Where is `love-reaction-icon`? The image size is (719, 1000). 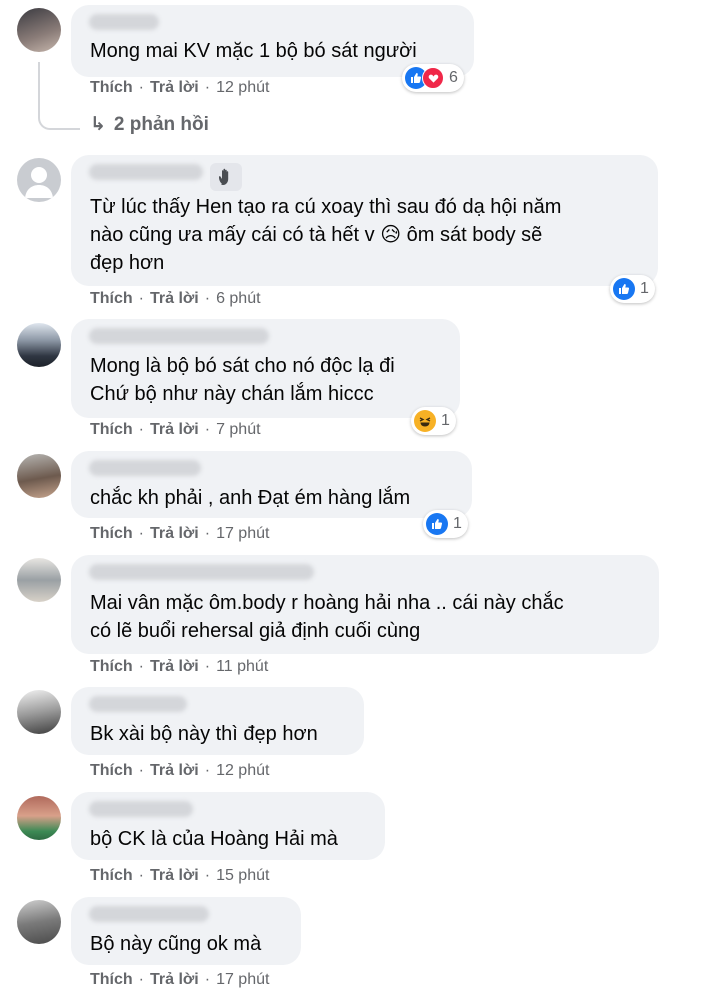 love-reaction-icon is located at coordinates (433, 78).